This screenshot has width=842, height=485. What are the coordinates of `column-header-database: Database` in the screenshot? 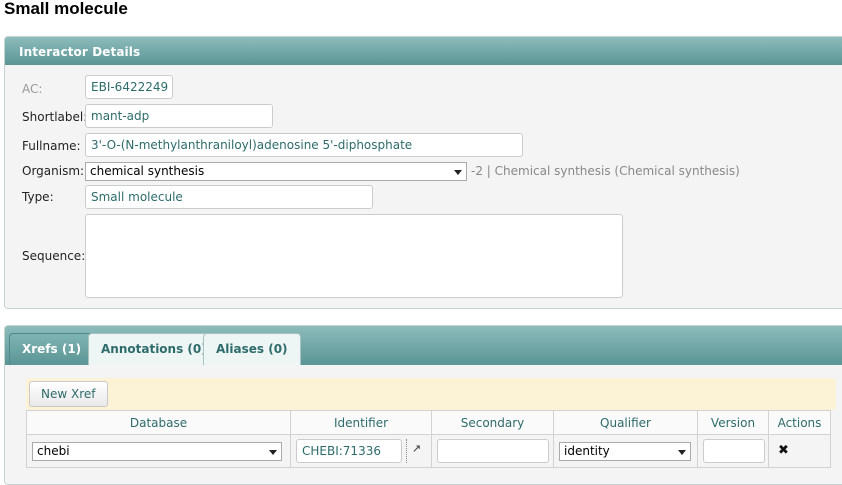 It's located at (158, 422).